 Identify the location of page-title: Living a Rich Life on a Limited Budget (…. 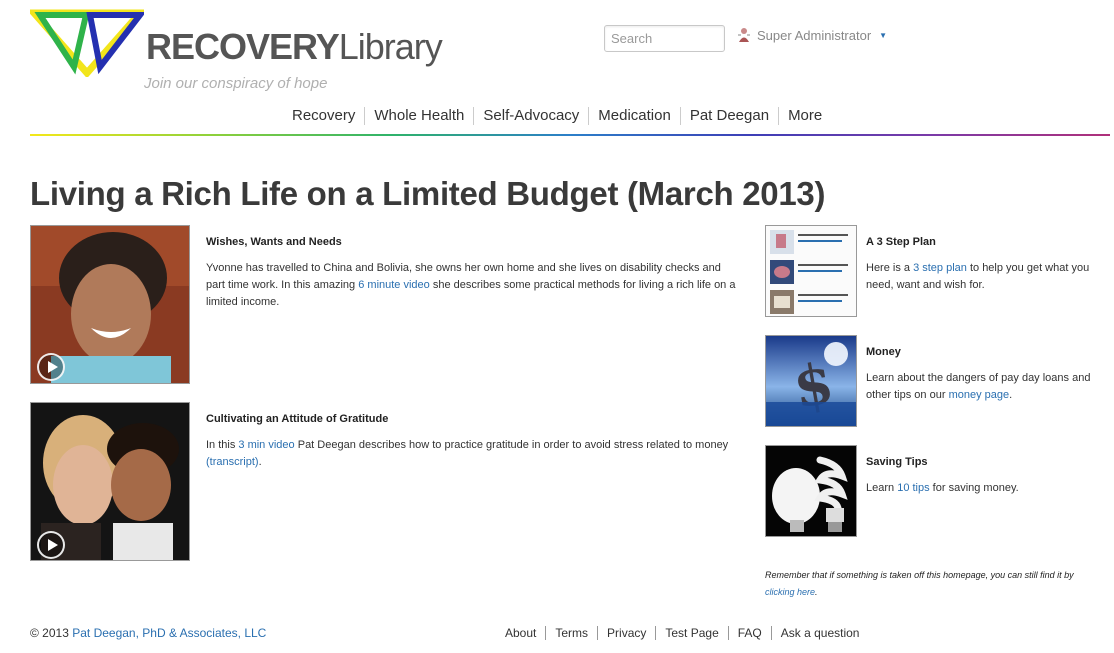
(428, 193).